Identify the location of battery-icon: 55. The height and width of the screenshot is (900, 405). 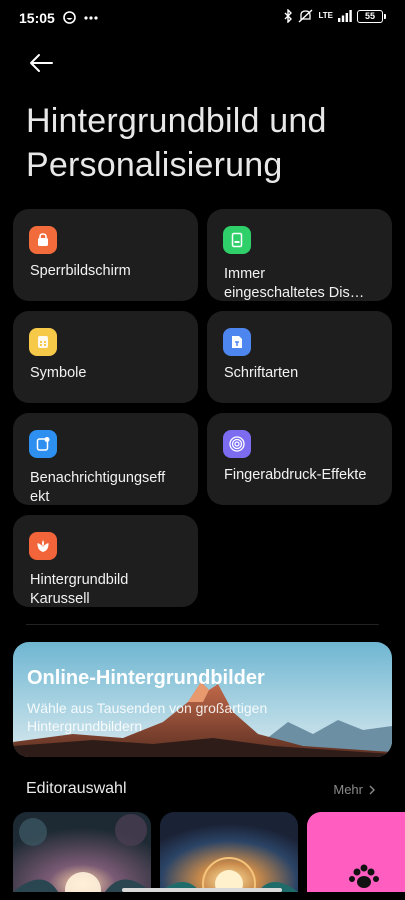
(371, 16).